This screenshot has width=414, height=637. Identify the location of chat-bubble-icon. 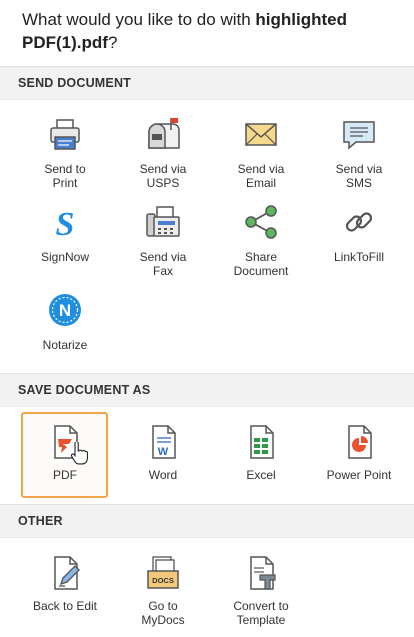
(359, 135).